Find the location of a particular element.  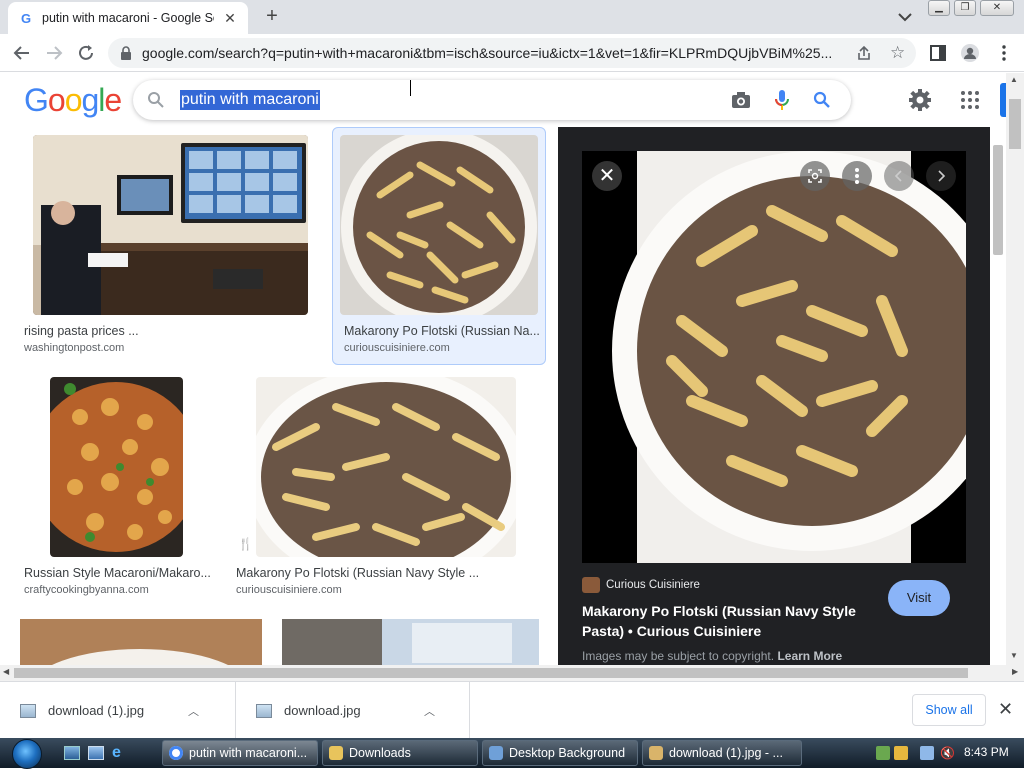

result-thumbnail-pasta is located at coordinates (439, 225).